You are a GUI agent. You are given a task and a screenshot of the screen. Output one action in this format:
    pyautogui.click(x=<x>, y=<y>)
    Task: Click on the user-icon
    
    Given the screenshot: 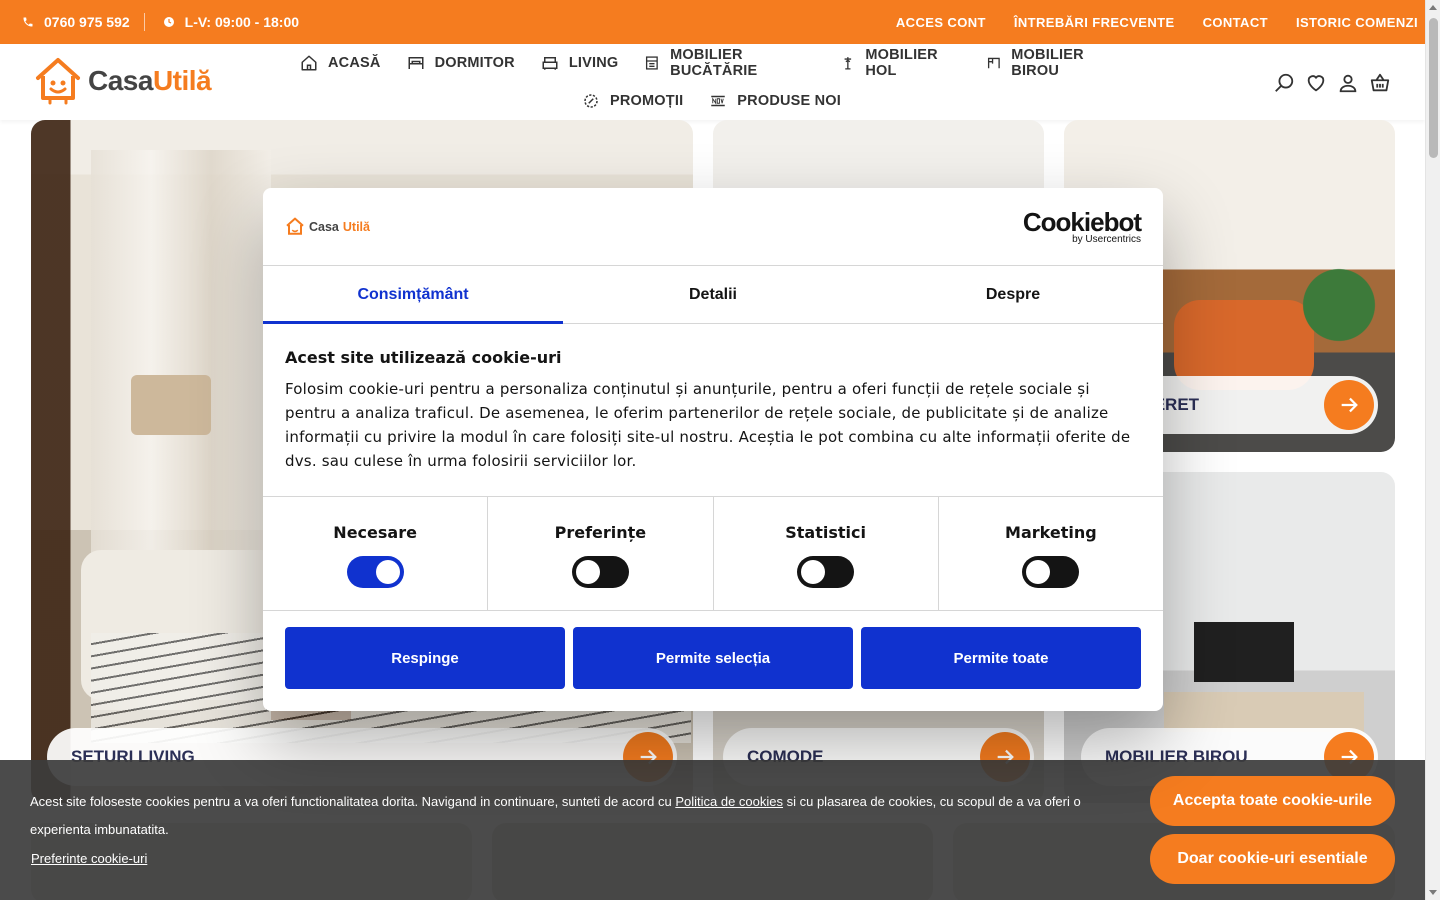 What is the action you would take?
    pyautogui.click(x=1348, y=83)
    